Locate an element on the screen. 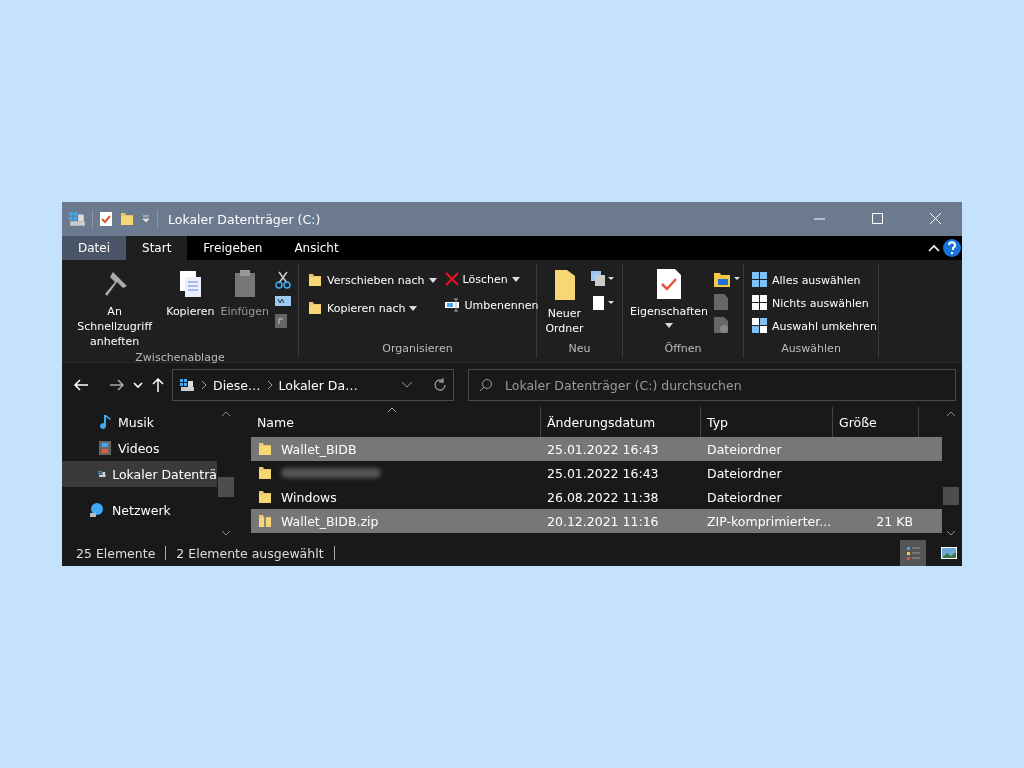 This screenshot has width=1024, height=768. film-icon is located at coordinates (105, 448).